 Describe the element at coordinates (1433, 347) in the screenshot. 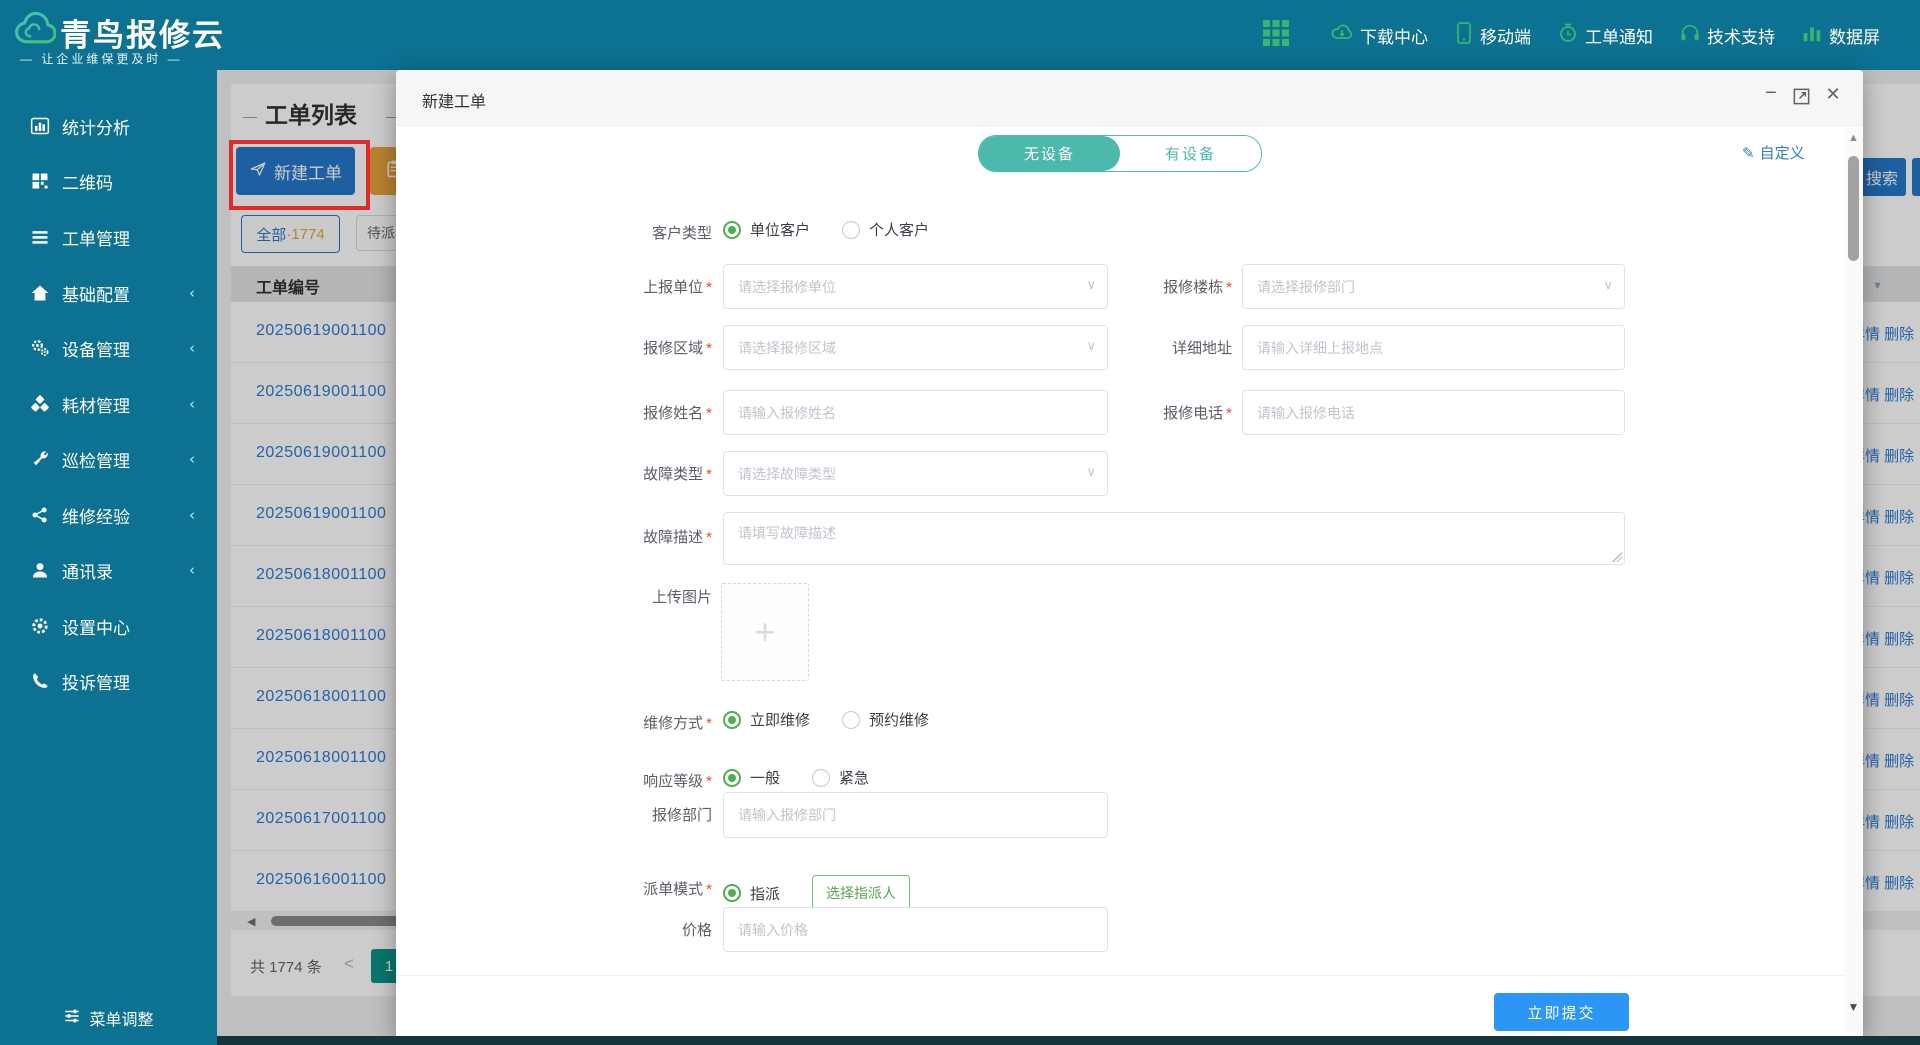

I see `address-input` at that location.